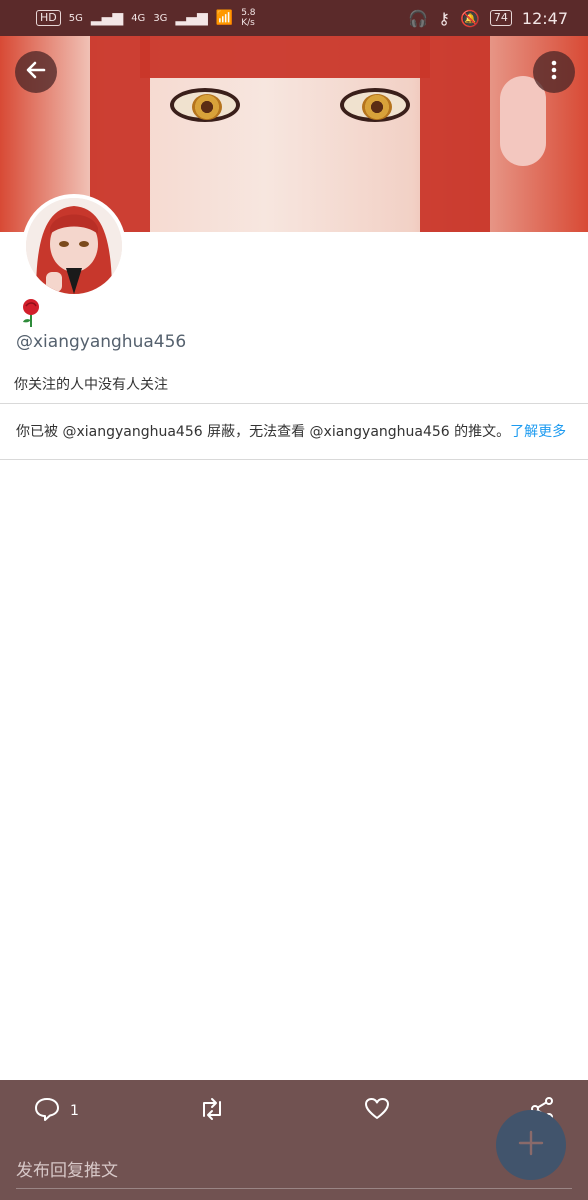 The image size is (588, 1200). What do you see at coordinates (523, 121) in the screenshot?
I see `banner-art-ear` at bounding box center [523, 121].